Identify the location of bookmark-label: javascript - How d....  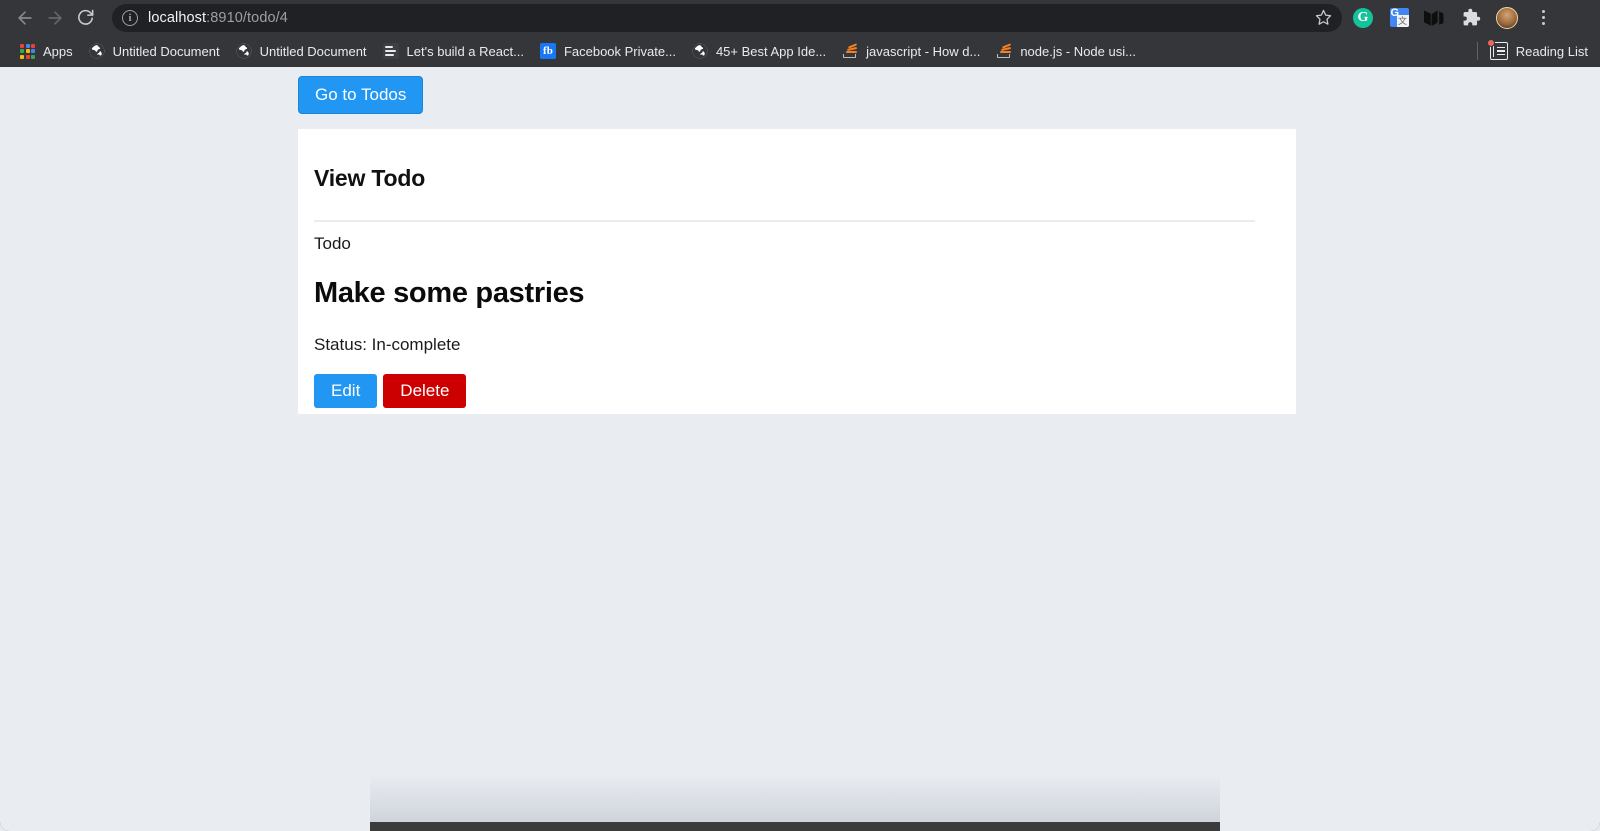
(923, 51).